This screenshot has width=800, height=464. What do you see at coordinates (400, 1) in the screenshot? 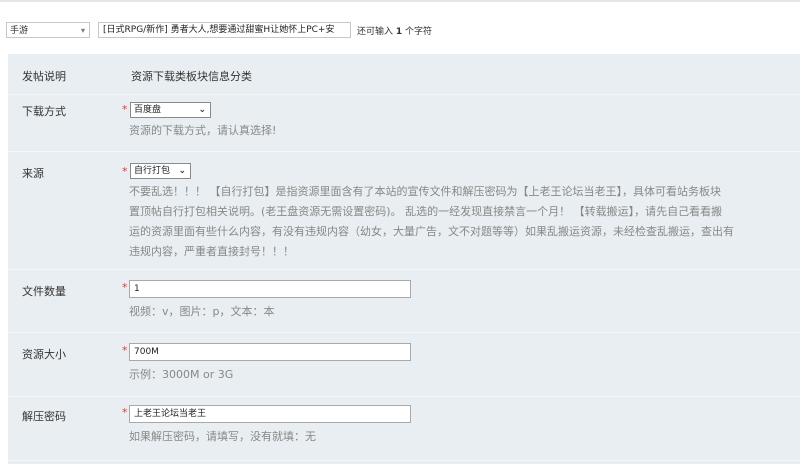
I see `divider` at bounding box center [400, 1].